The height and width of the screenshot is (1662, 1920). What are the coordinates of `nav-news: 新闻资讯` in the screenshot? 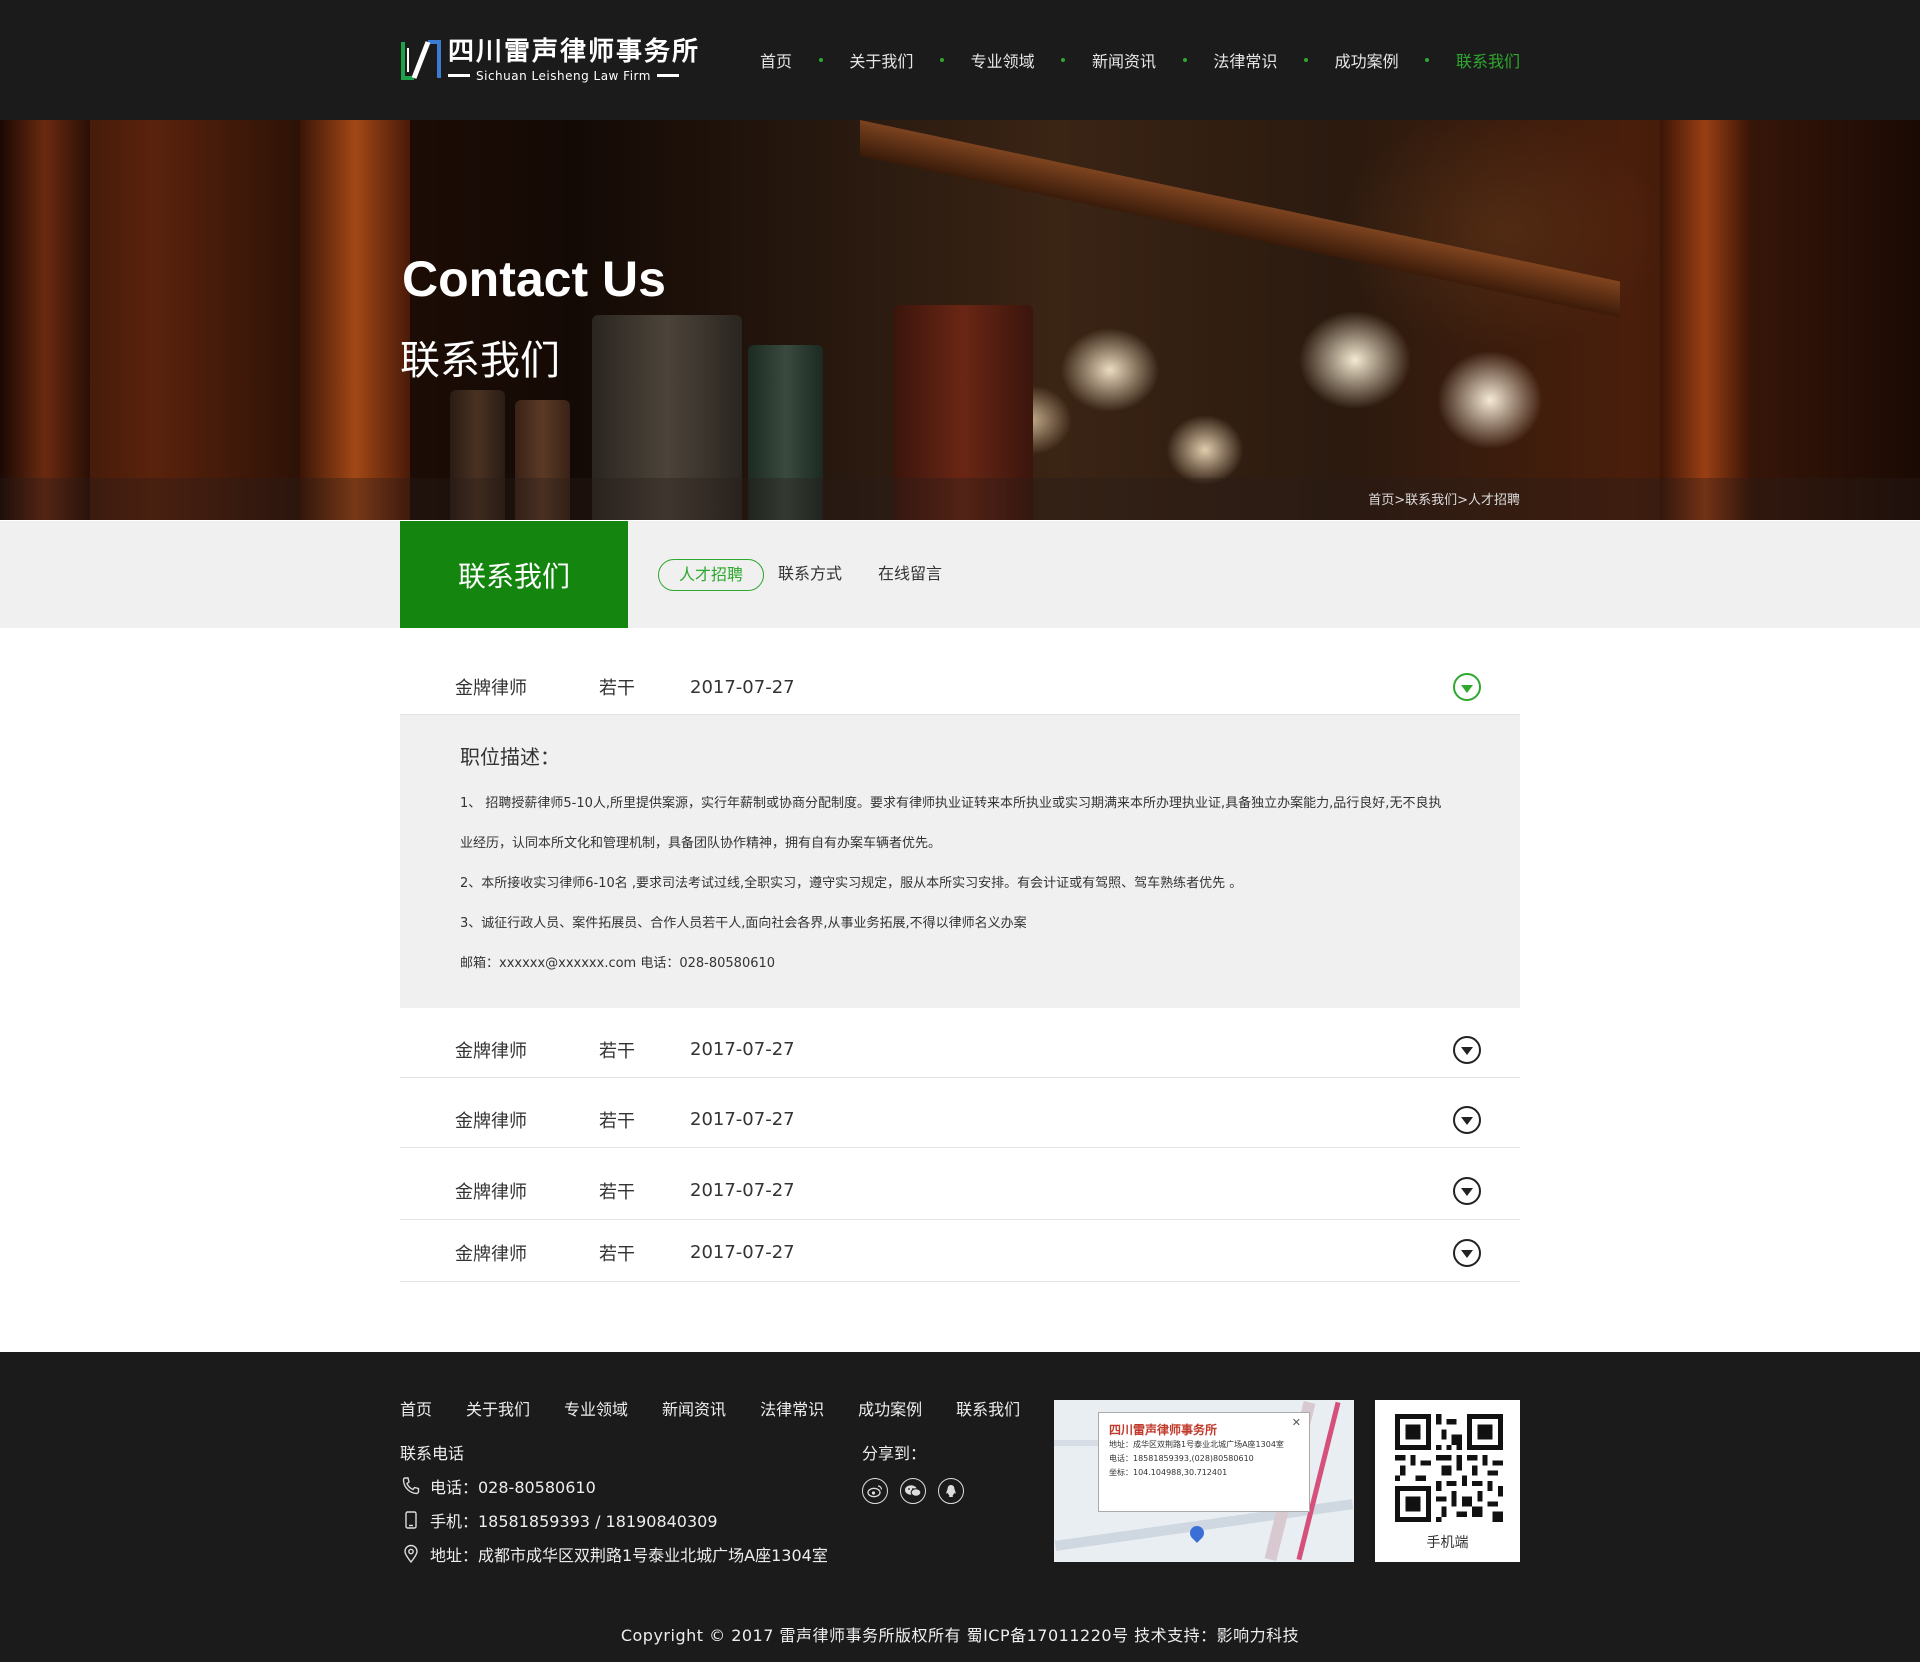 It's located at (1124, 60).